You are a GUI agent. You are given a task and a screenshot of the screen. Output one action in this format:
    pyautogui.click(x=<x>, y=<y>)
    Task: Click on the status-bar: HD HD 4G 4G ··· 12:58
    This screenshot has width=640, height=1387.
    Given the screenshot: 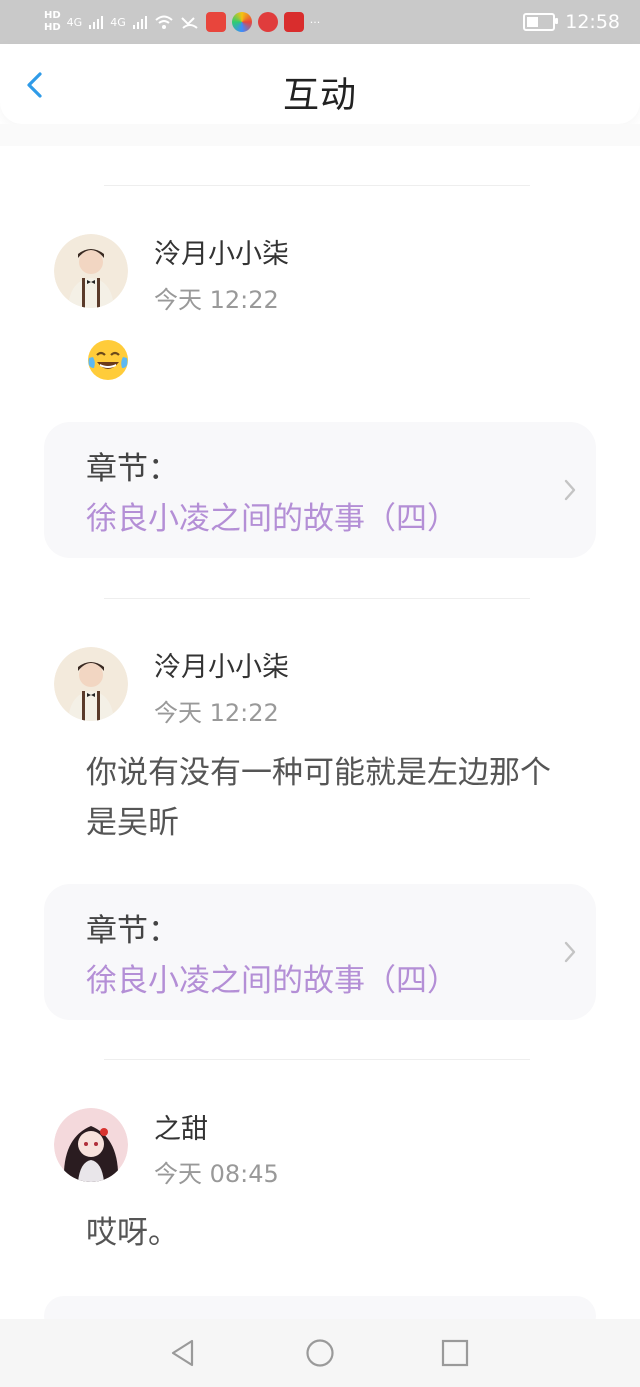 What is the action you would take?
    pyautogui.click(x=320, y=22)
    